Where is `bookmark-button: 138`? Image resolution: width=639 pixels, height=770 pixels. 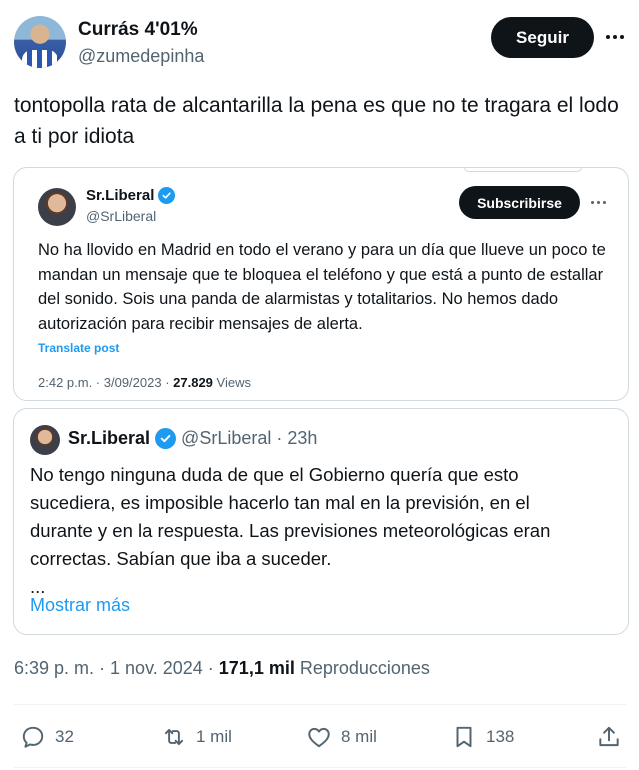 bookmark-button: 138 is located at coordinates (482, 737).